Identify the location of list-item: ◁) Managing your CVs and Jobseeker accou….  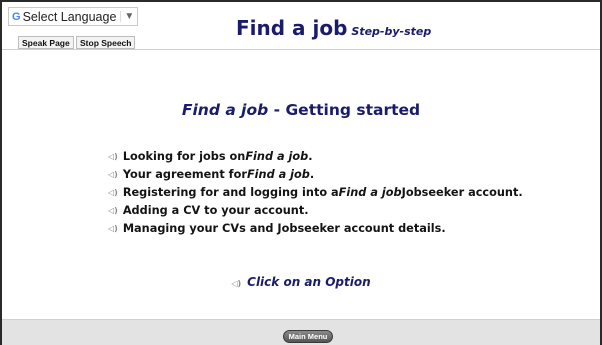
(315, 229).